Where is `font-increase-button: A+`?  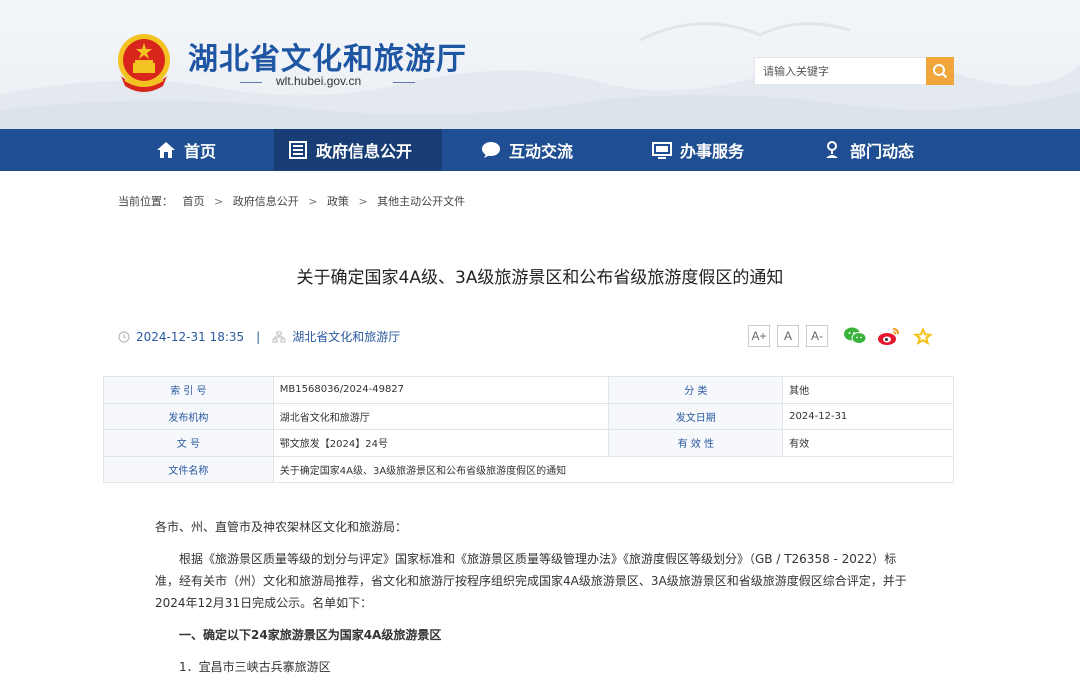
font-increase-button: A+ is located at coordinates (759, 336).